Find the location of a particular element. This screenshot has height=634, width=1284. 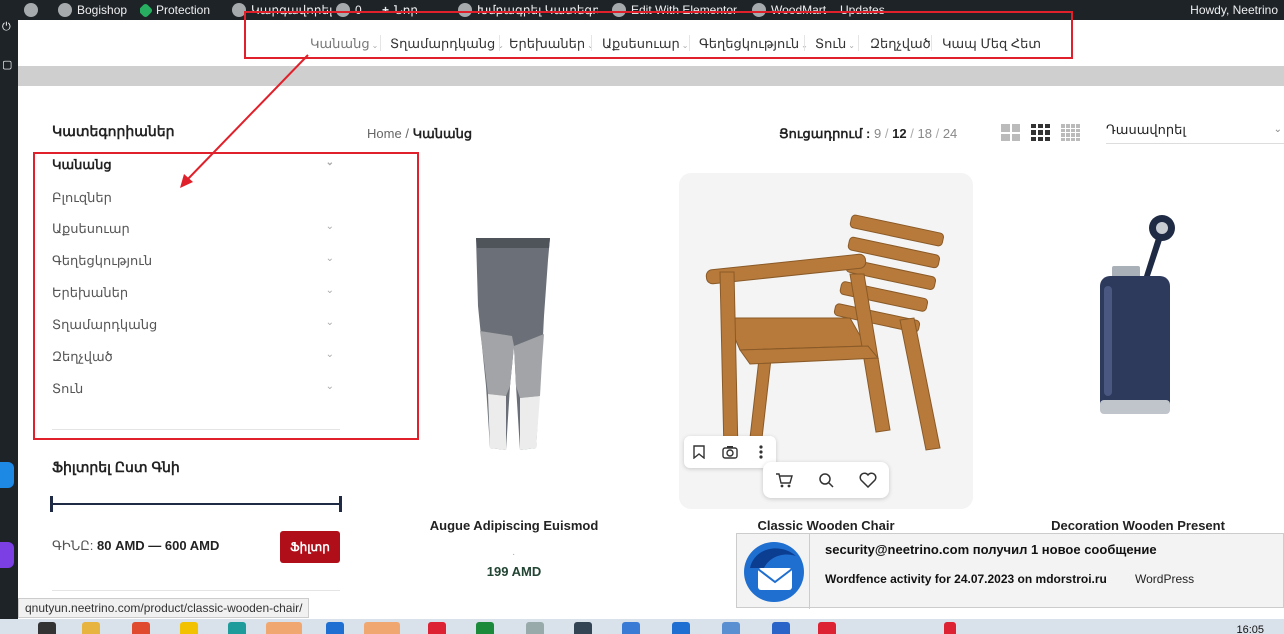

folder-icon is located at coordinates (91, 628).